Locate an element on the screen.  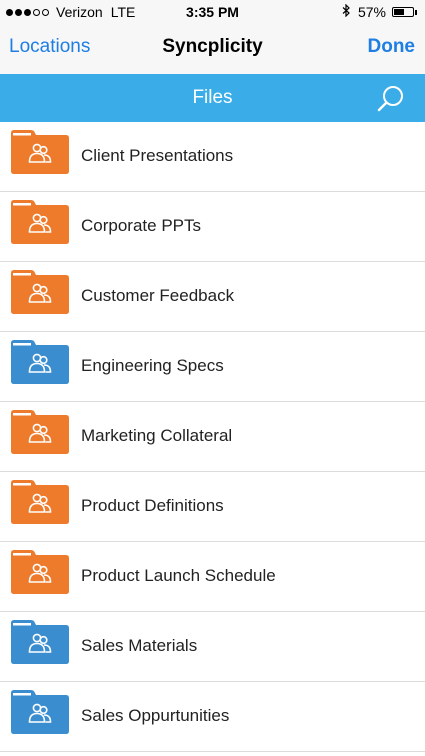
file-name: Corporate PPTs is located at coordinates (141, 225).